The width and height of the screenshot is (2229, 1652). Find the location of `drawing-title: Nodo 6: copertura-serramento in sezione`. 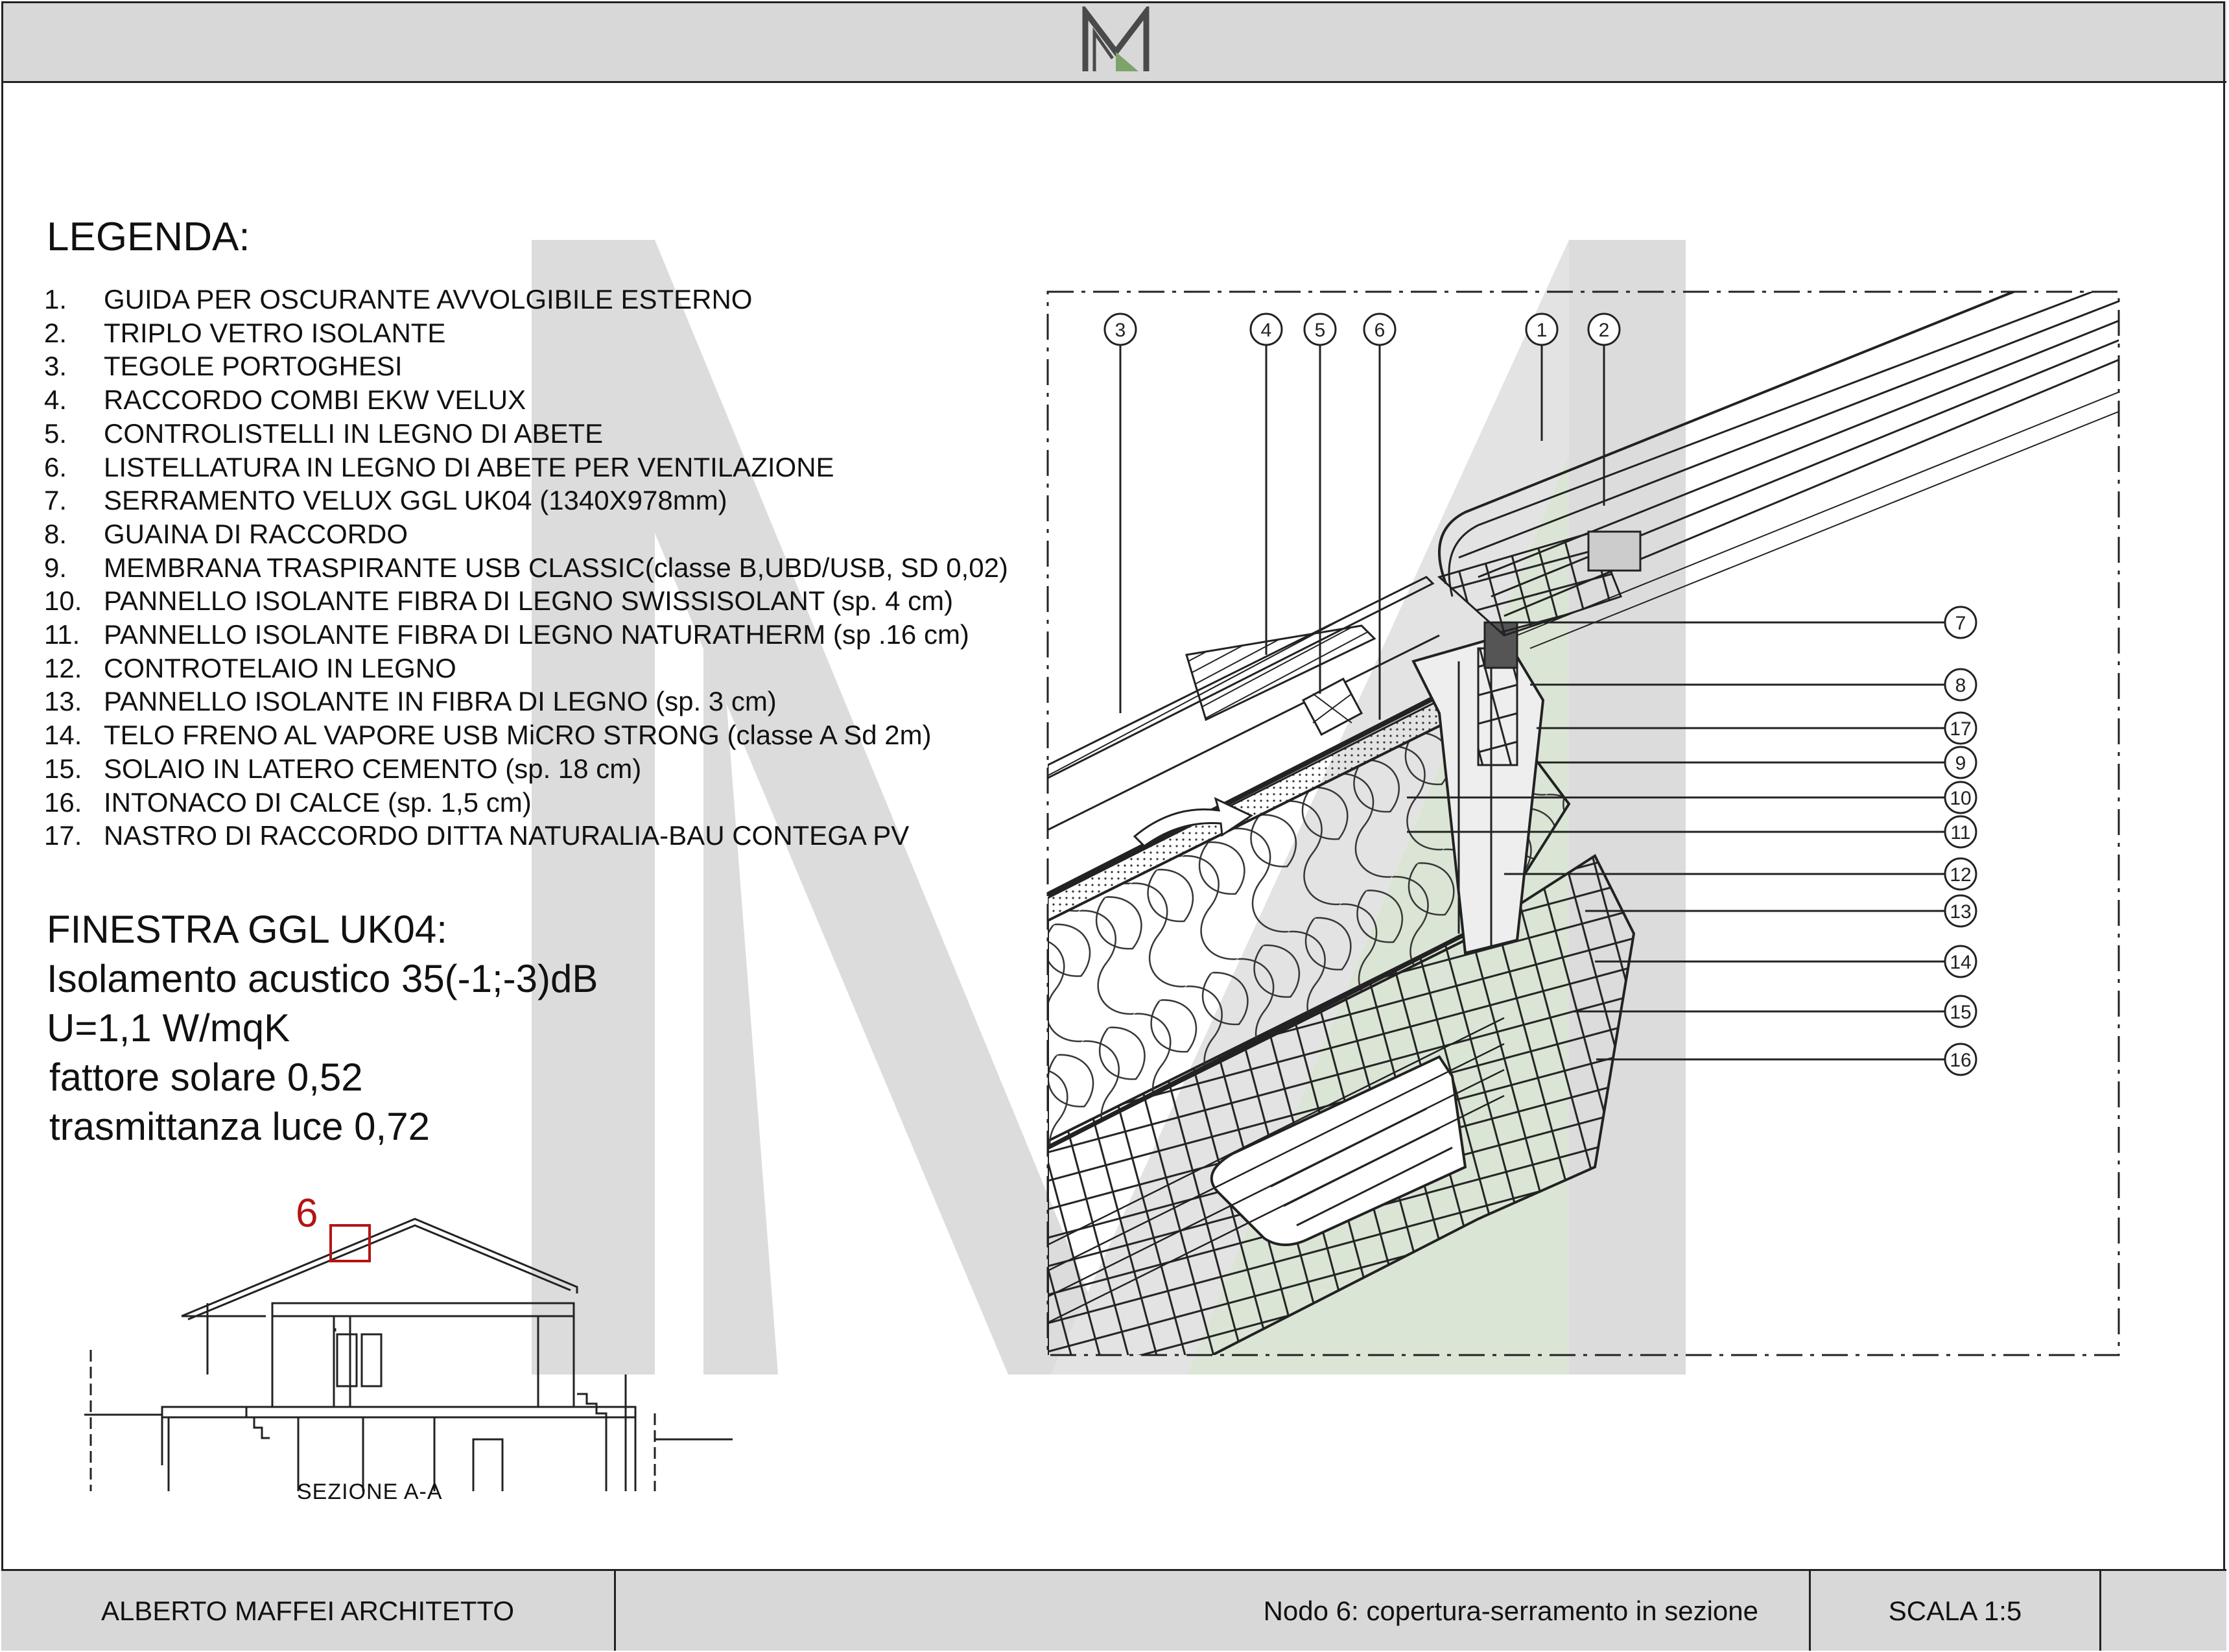

drawing-title: Nodo 6: copertura-serramento in sezione is located at coordinates (1511, 1611).